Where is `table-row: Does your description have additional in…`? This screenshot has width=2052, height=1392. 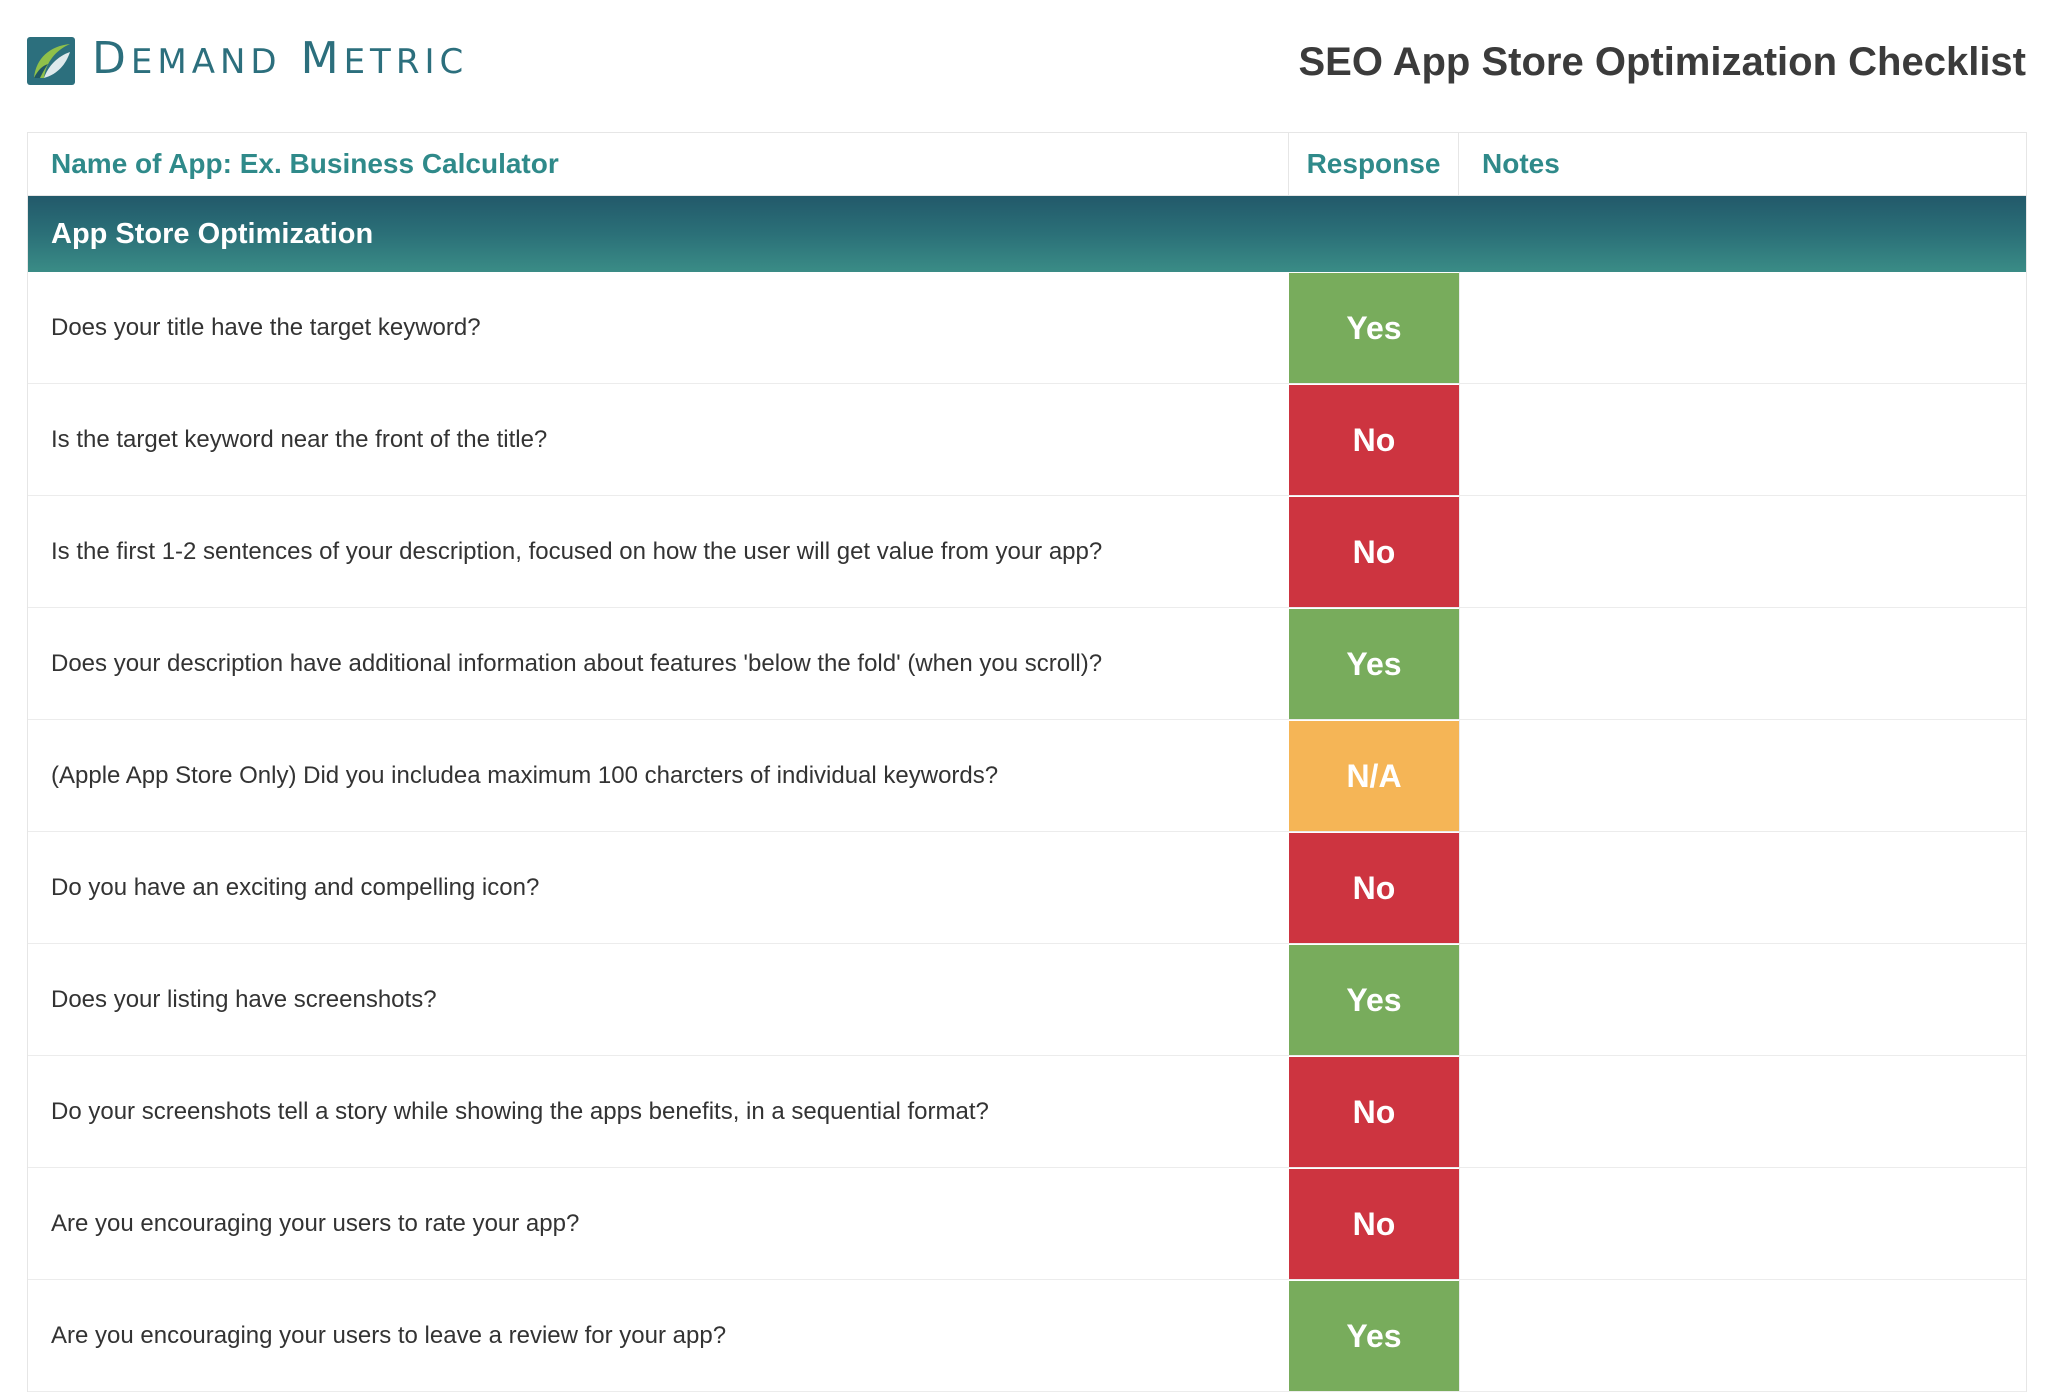 table-row: Does your description have additional in… is located at coordinates (1027, 664).